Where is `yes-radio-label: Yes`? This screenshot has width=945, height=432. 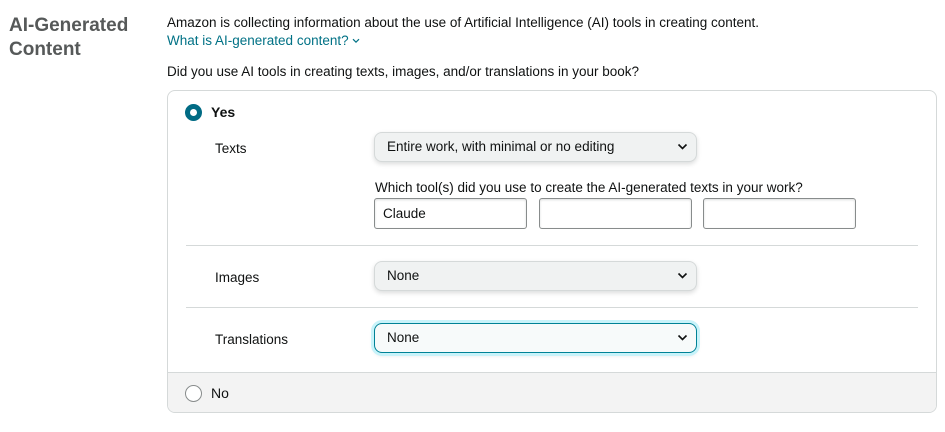
yes-radio-label: Yes is located at coordinates (223, 112).